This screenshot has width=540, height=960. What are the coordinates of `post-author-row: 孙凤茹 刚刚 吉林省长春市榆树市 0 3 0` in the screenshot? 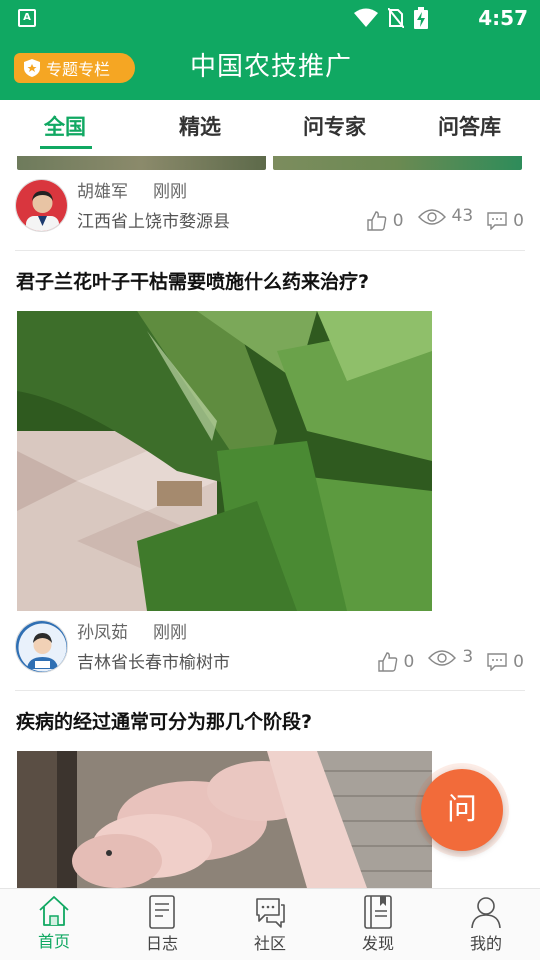 It's located at (270, 655).